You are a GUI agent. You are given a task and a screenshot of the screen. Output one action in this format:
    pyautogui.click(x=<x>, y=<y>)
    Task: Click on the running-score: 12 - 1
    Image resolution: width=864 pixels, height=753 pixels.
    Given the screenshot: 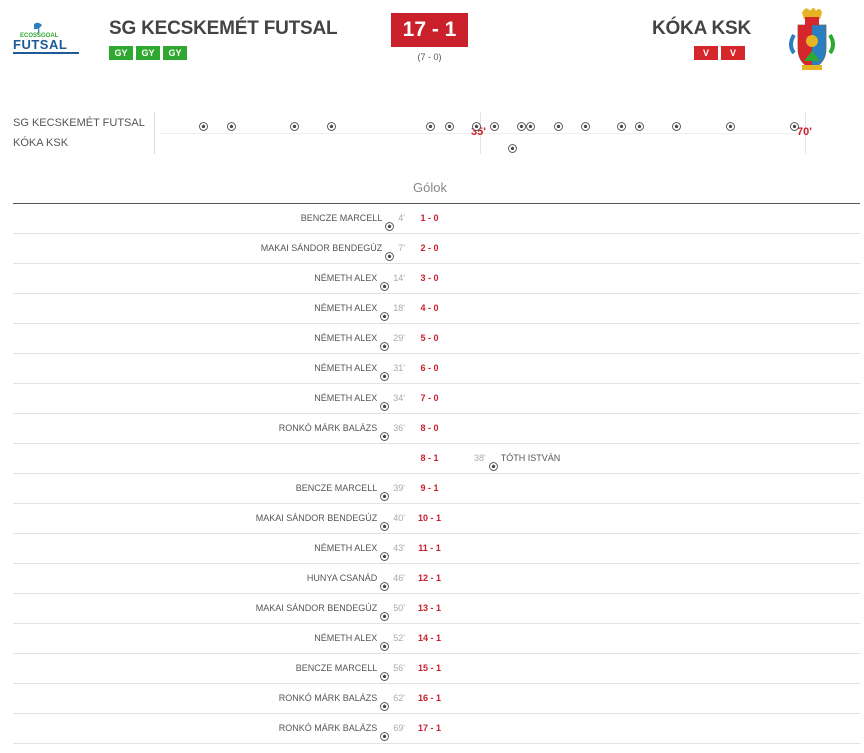 What is the action you would take?
    pyautogui.click(x=429, y=578)
    